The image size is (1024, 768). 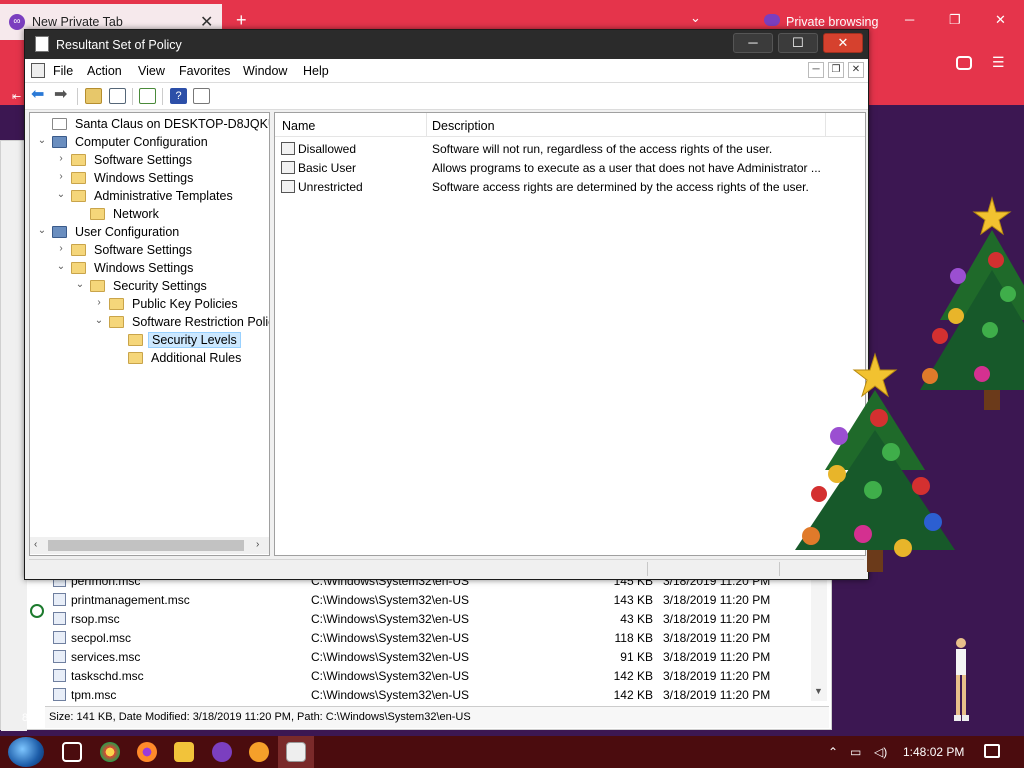 What do you see at coordinates (856, 70) in the screenshot?
I see `child-close-button: ✕` at bounding box center [856, 70].